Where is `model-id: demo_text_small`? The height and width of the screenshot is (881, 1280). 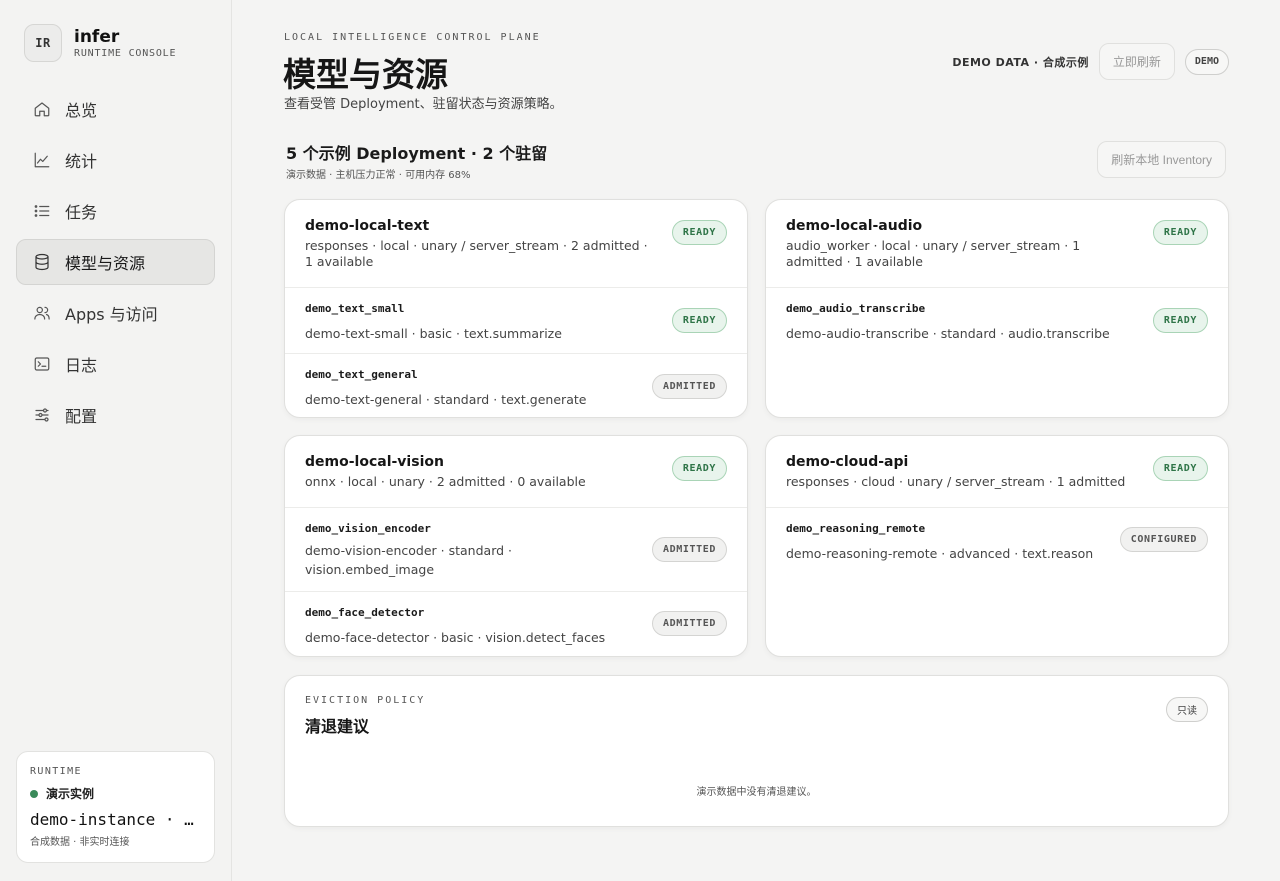 model-id: demo_text_small is located at coordinates (355, 308).